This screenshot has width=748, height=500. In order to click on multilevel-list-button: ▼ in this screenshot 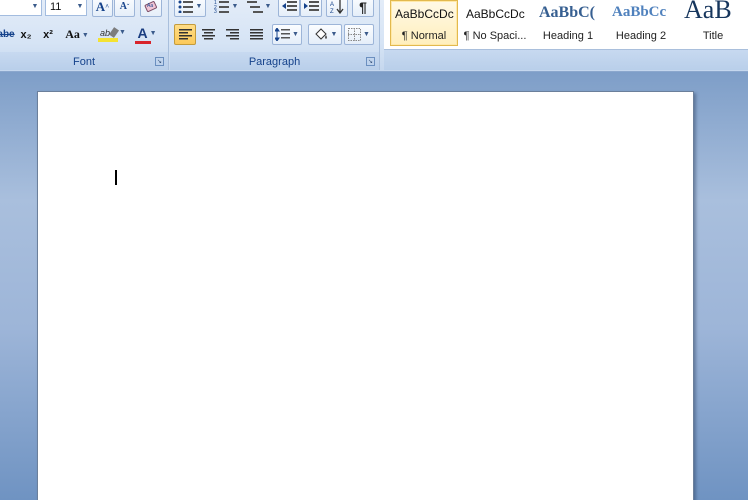, I will do `click(259, 8)`.